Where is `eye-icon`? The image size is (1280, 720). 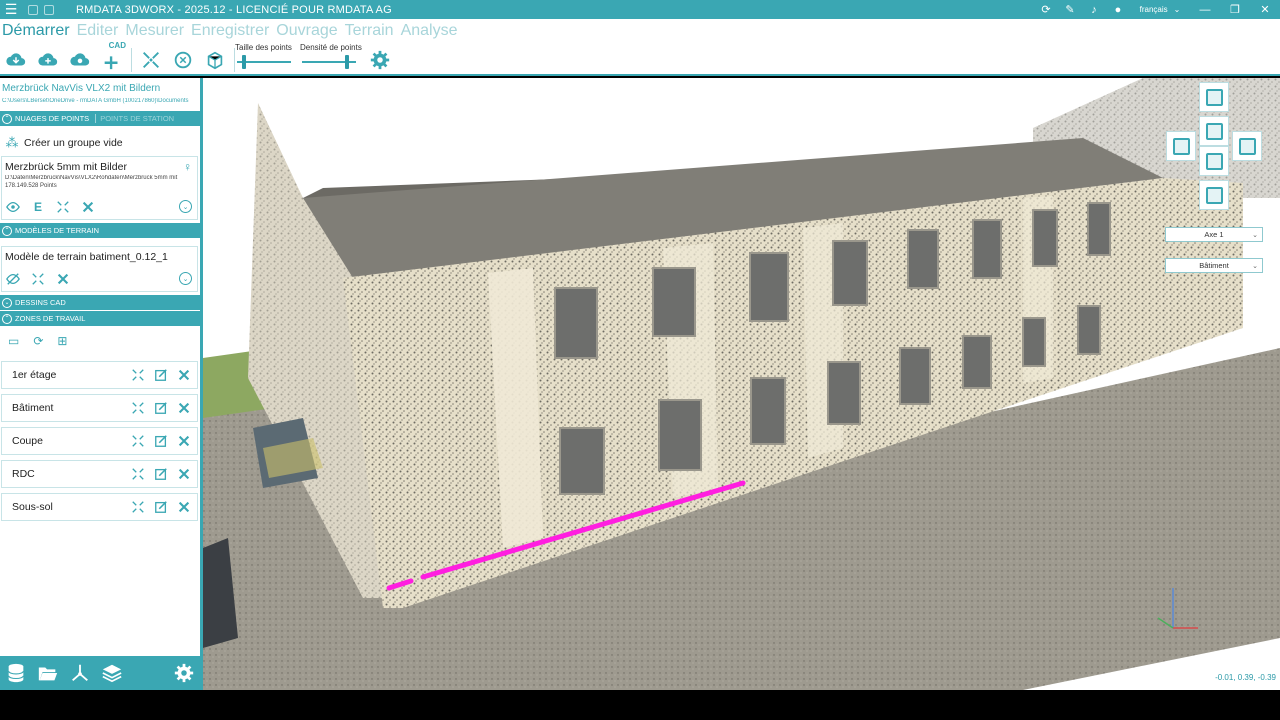
eye-icon is located at coordinates (13, 207).